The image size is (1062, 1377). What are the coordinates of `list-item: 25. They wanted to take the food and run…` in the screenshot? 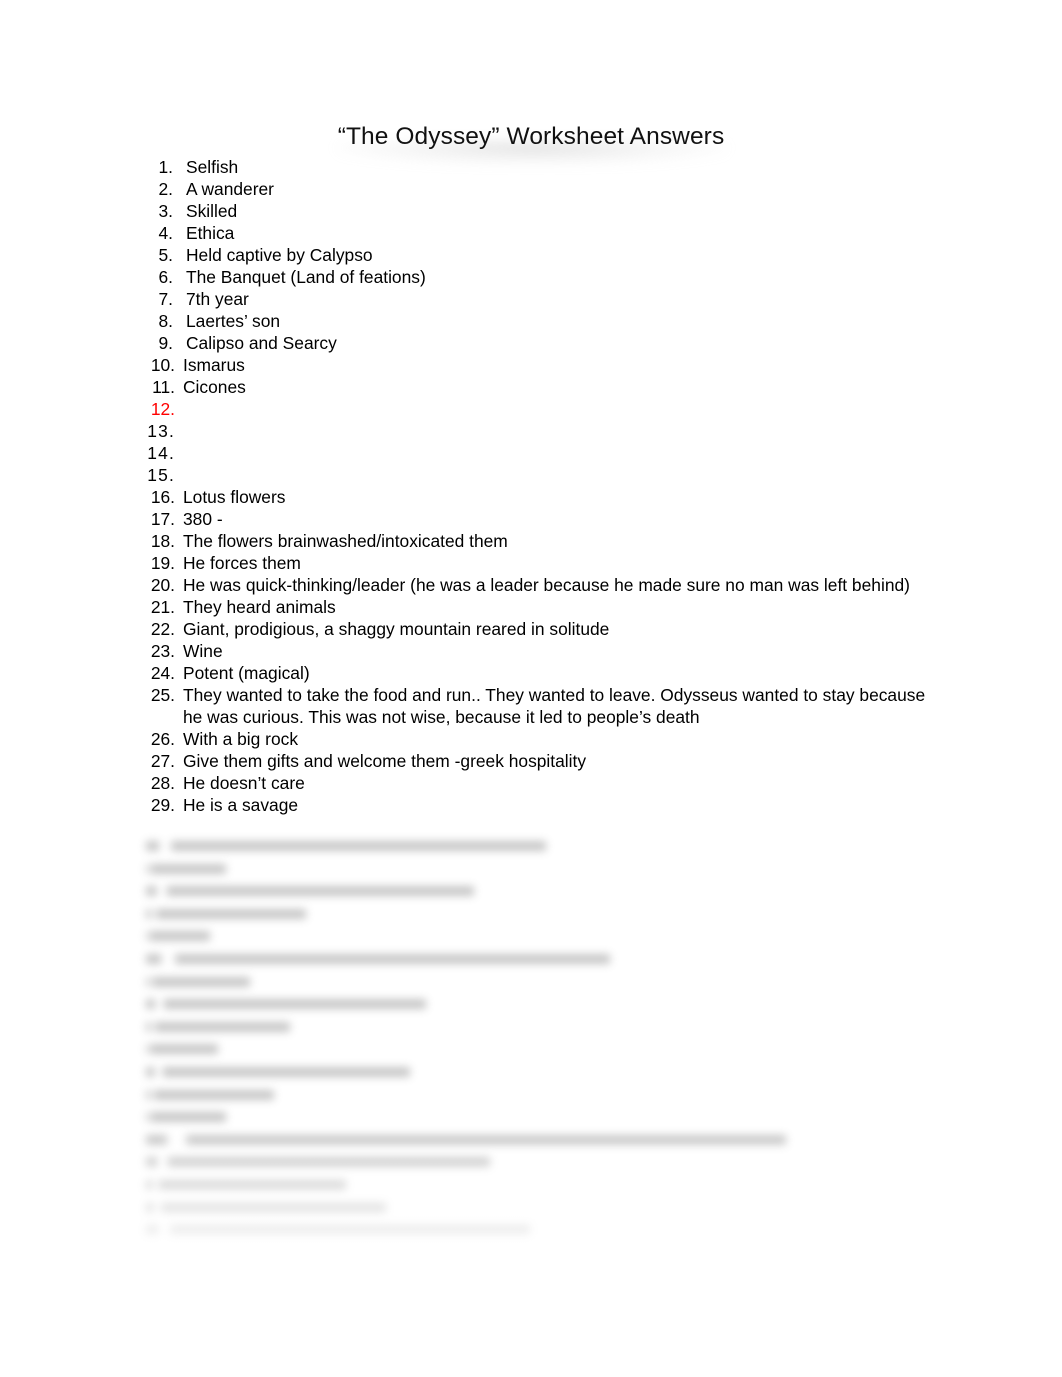 It's located at (541, 706).